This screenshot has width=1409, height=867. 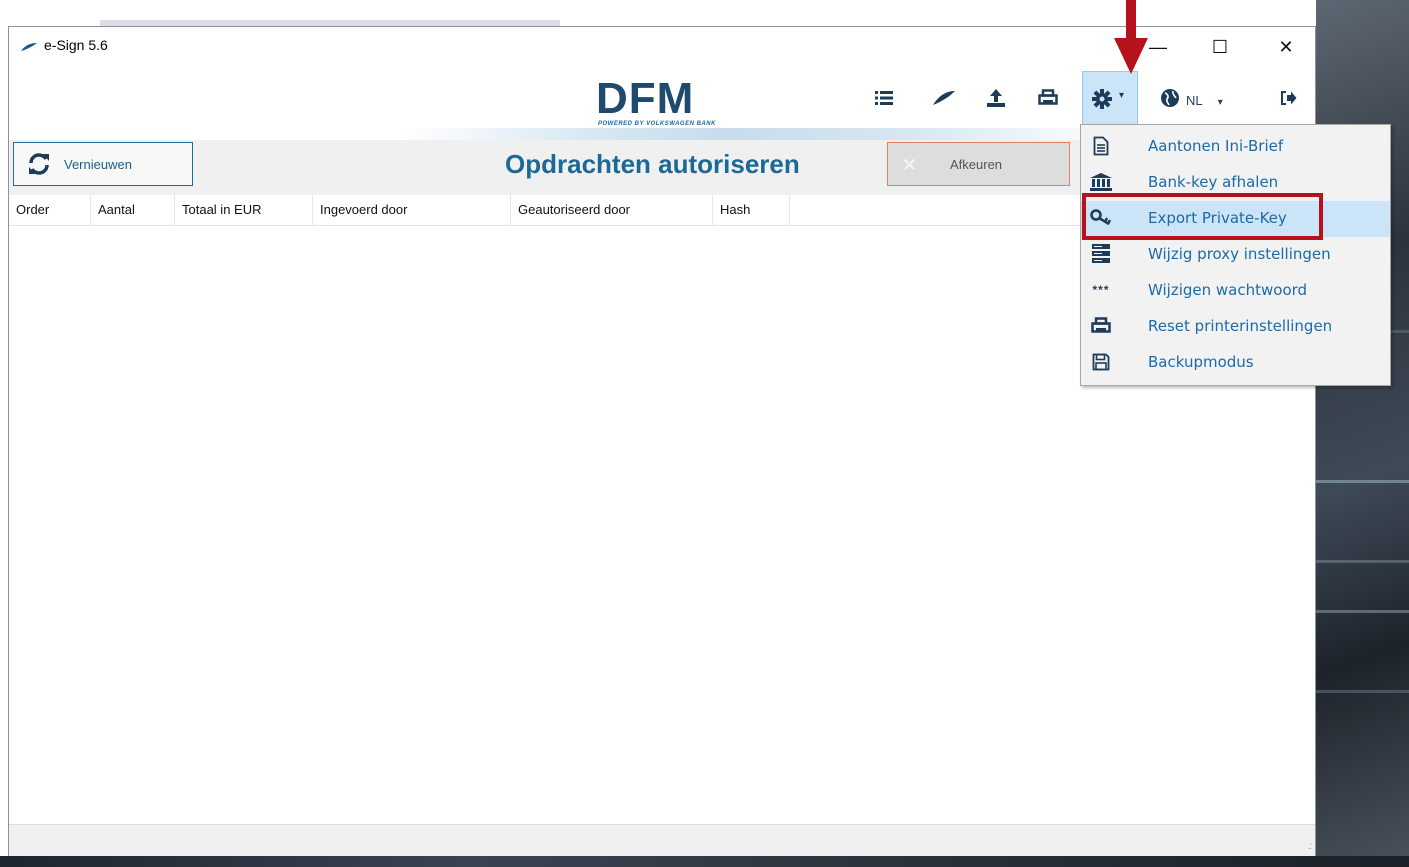 What do you see at coordinates (657, 124) in the screenshot?
I see `logo-subtitle: POWERED BY VOLKSWAGEN BANK` at bounding box center [657, 124].